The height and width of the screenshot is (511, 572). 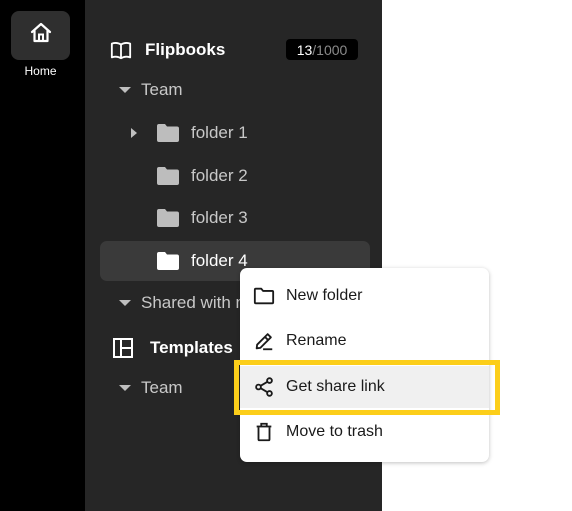 I want to click on folder-label: folder 2, so click(x=219, y=175).